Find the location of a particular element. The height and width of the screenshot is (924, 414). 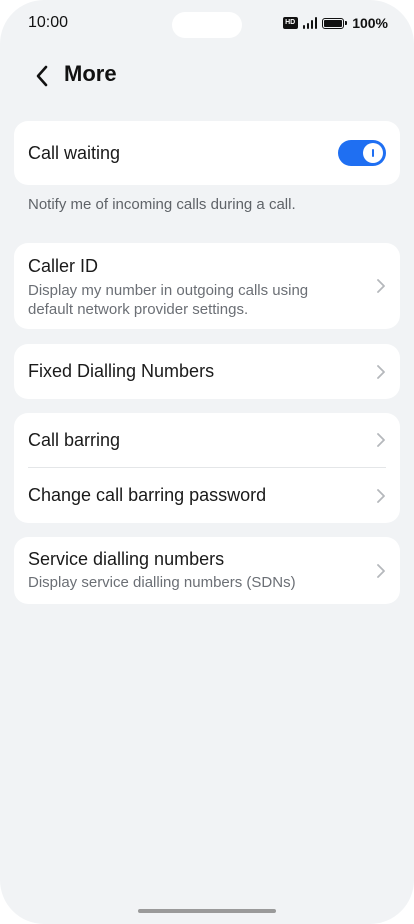

change-barring-password-title: Change call barring password is located at coordinates (147, 495).